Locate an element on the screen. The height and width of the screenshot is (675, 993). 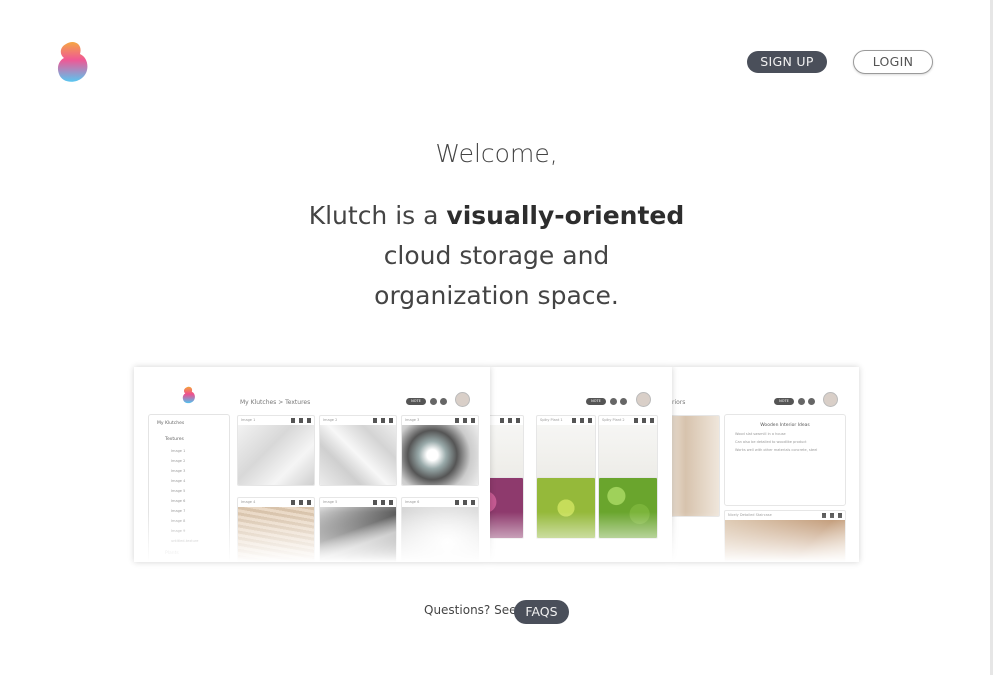
preview-fade is located at coordinates (496, 537).